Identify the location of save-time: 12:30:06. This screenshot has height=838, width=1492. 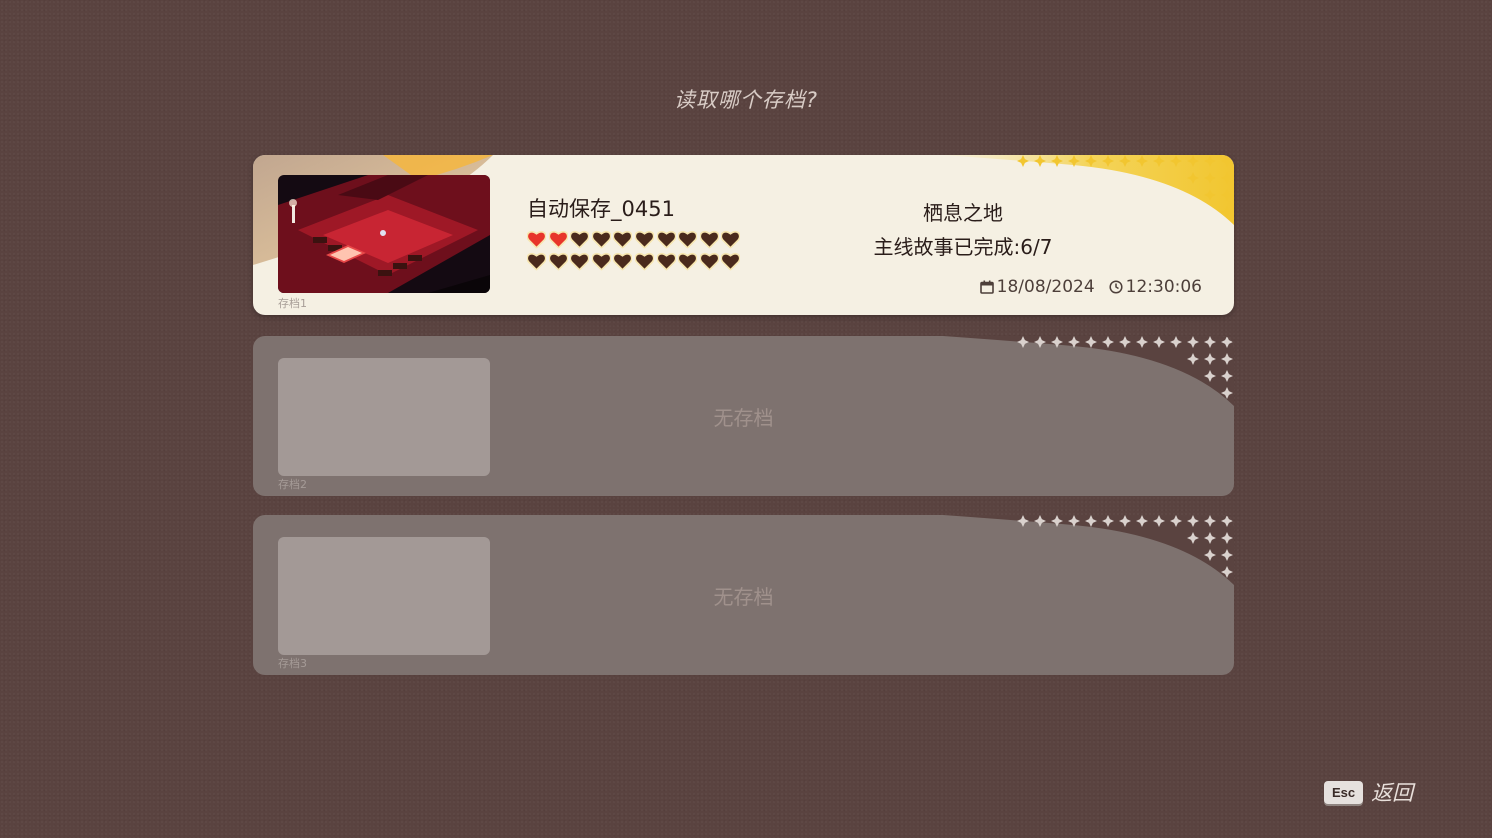
(1163, 287).